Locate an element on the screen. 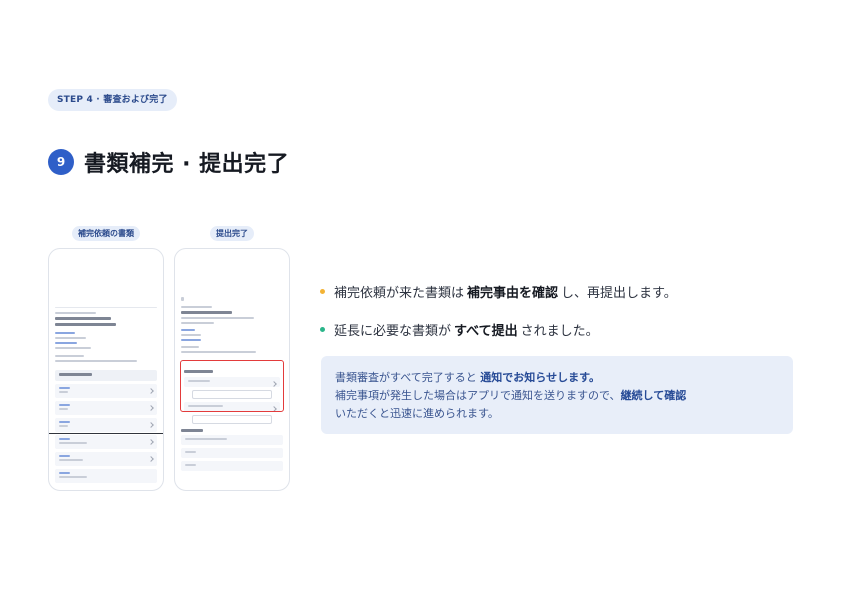 This screenshot has width=842, height=595. right-screen-caption: 提出完了 is located at coordinates (232, 233).